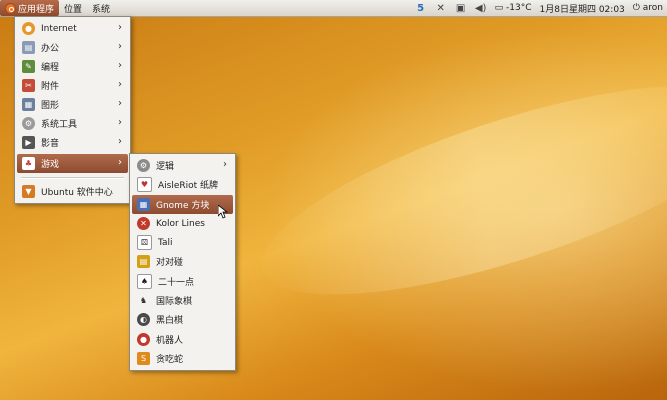 The height and width of the screenshot is (400, 667). What do you see at coordinates (143, 204) in the screenshot?
I see `tetris-icon: ▦` at bounding box center [143, 204].